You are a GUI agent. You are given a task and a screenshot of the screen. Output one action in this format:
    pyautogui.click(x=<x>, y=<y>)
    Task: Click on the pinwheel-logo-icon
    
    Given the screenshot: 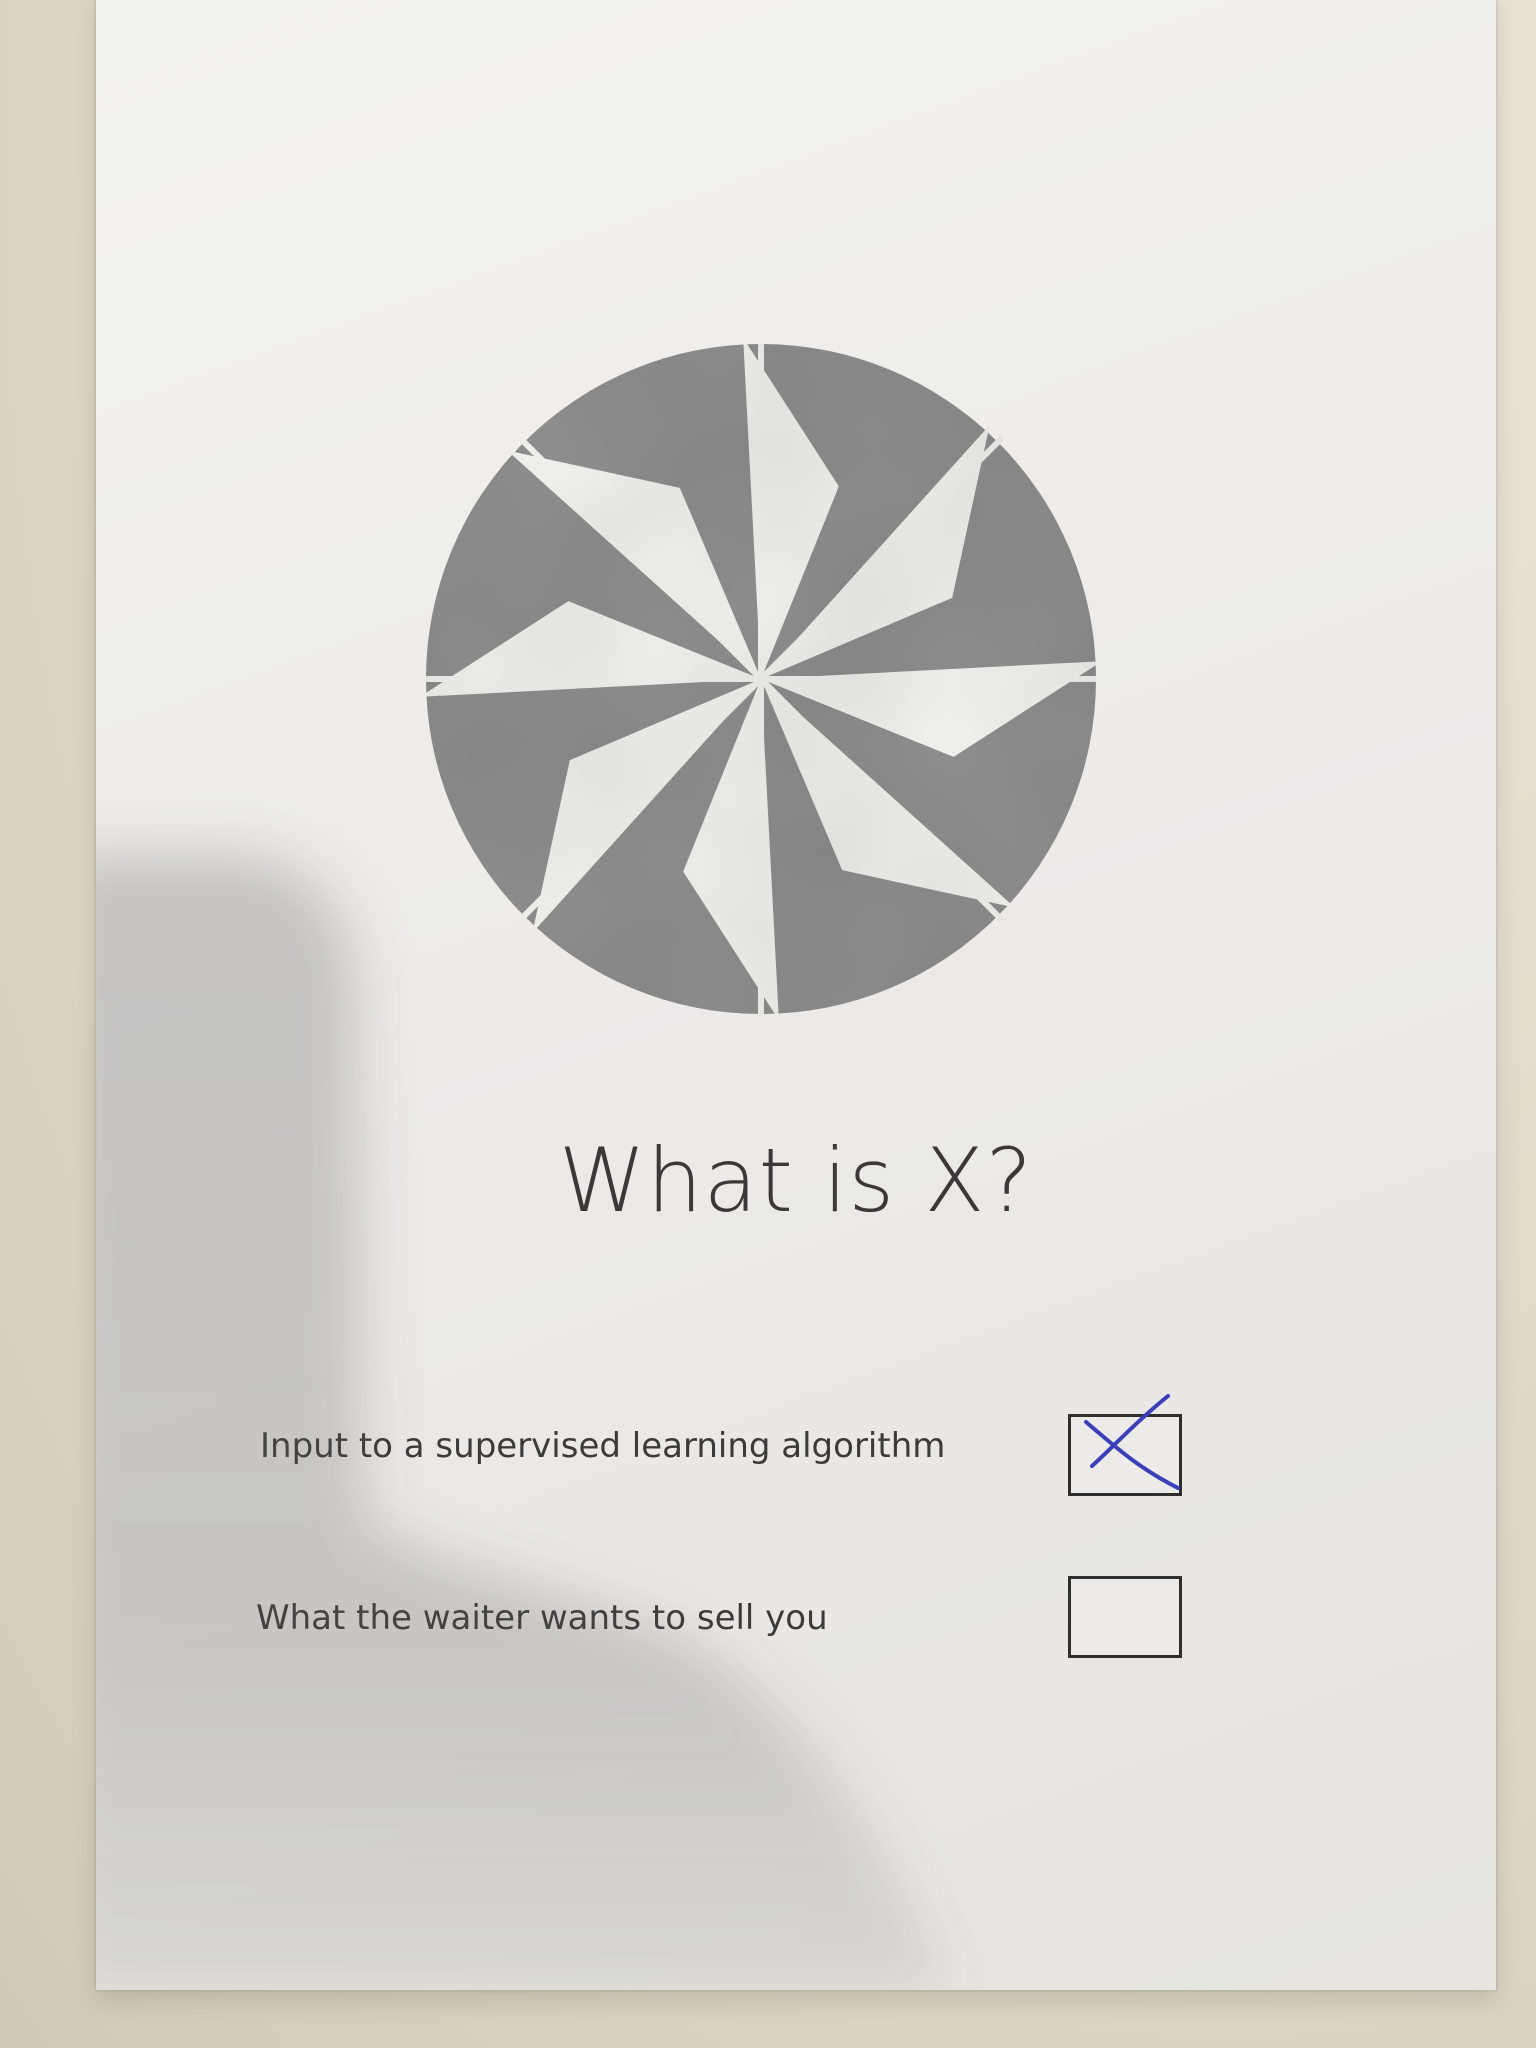 What is the action you would take?
    pyautogui.click(x=761, y=679)
    